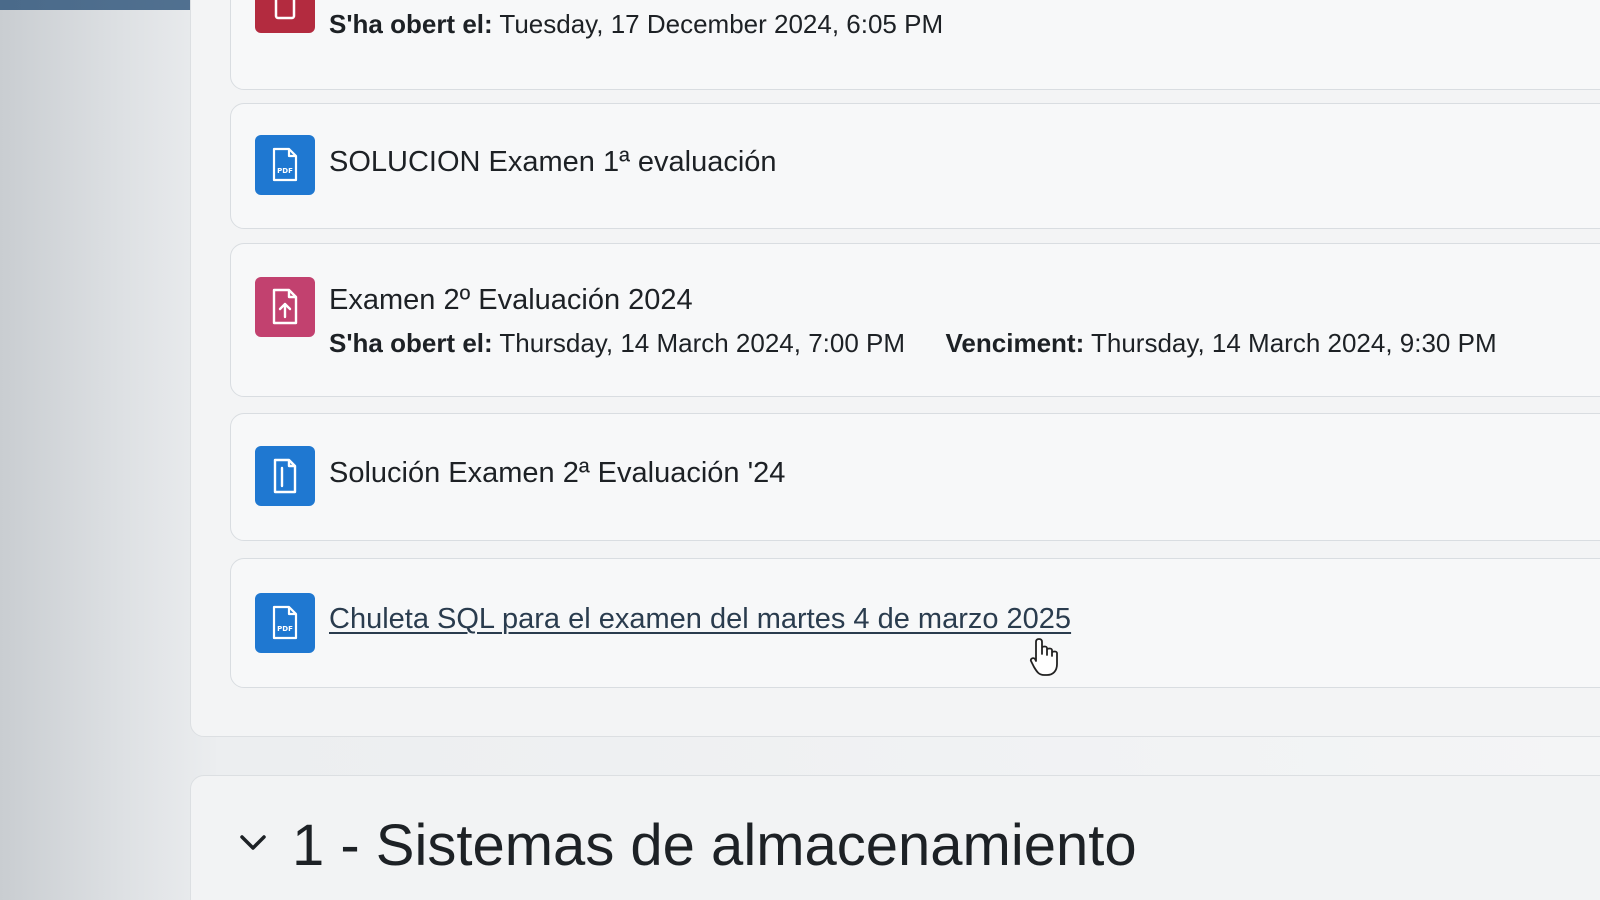 Image resolution: width=1600 pixels, height=900 pixels. I want to click on activity-title: SOLUCION Examen 1ª evaluación, so click(553, 162).